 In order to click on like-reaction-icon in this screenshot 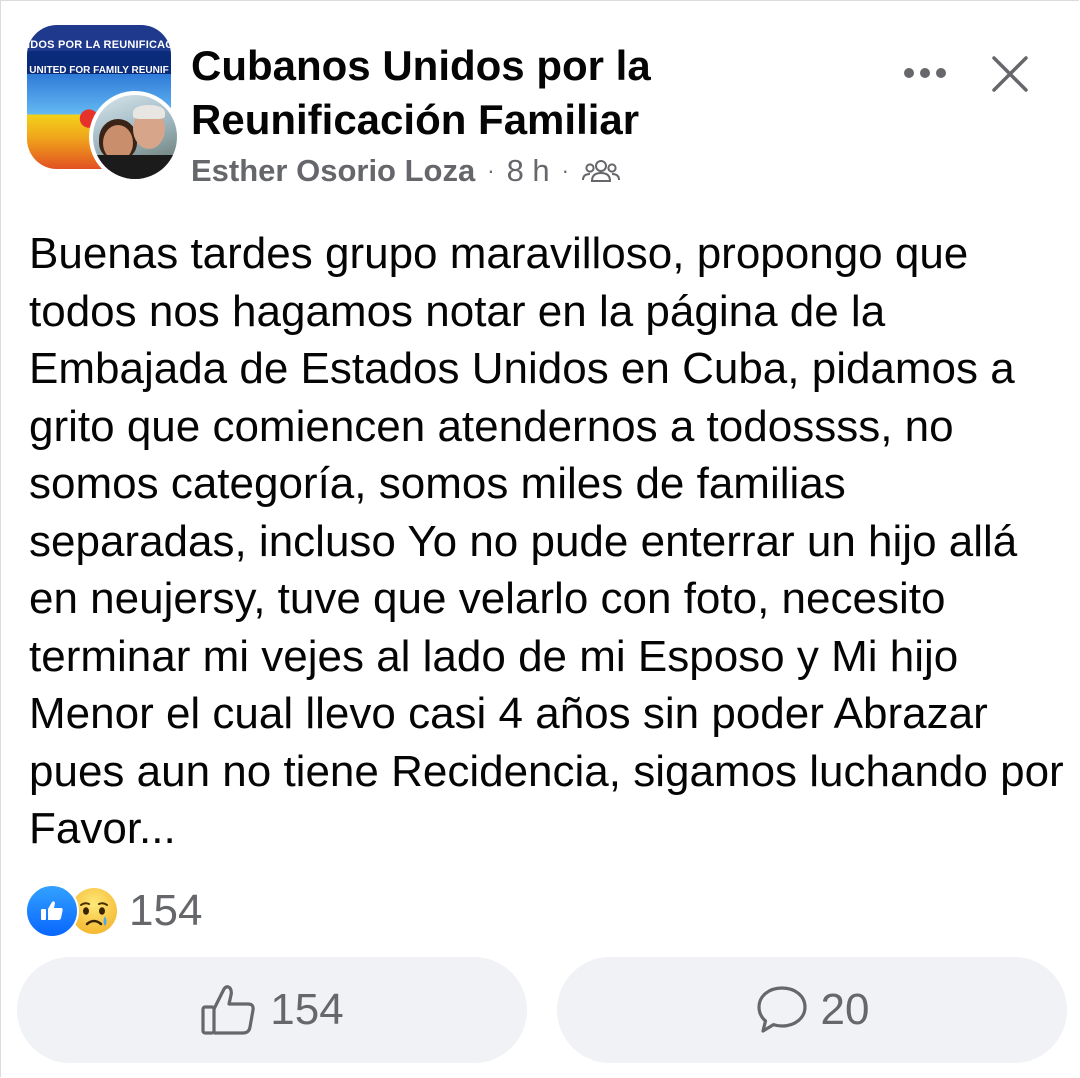, I will do `click(52, 911)`.